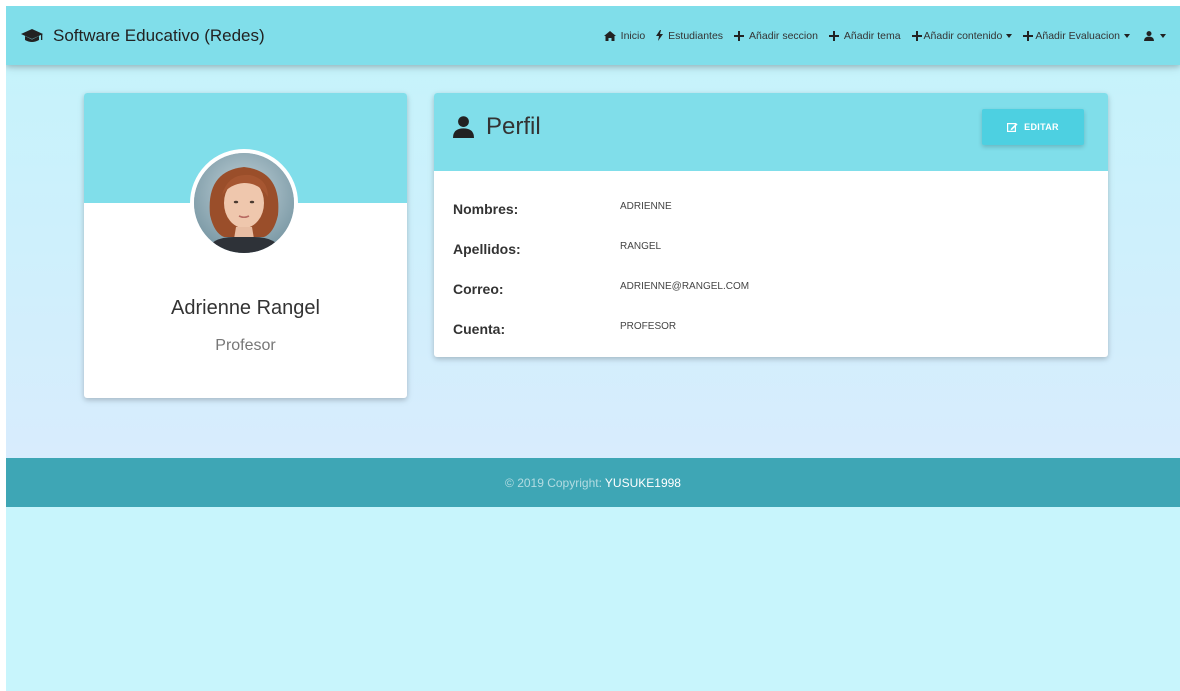  I want to click on edit-button: EDITAR, so click(1033, 127).